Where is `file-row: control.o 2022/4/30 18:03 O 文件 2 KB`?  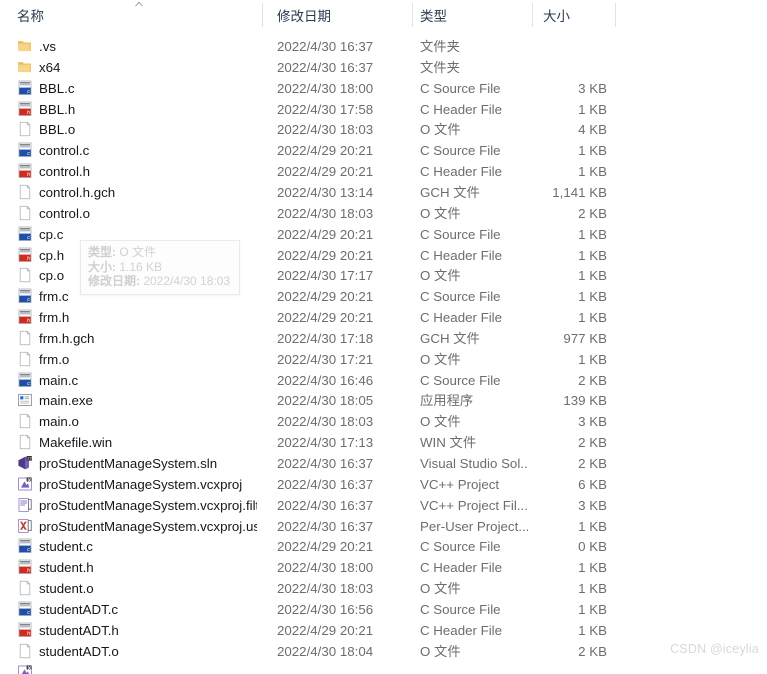
file-row: control.o 2022/4/30 18:03 O 文件 2 KB is located at coordinates (383, 213).